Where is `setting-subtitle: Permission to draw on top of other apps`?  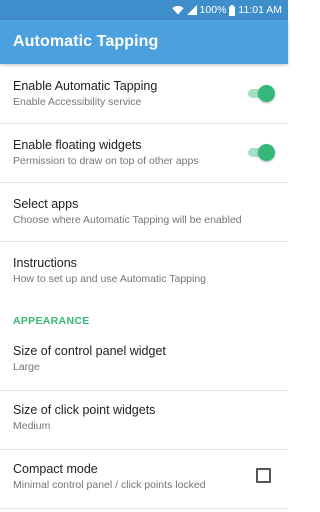 setting-subtitle: Permission to draw on top of other apps is located at coordinates (106, 161).